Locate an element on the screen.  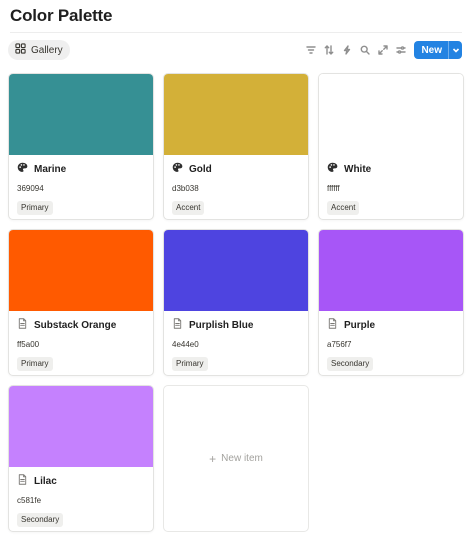
search-icon is located at coordinates (365, 50).